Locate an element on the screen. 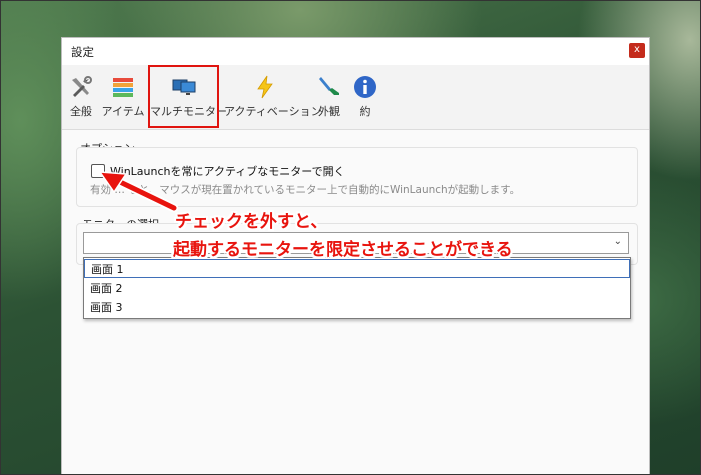  stack-icon is located at coordinates (123, 87).